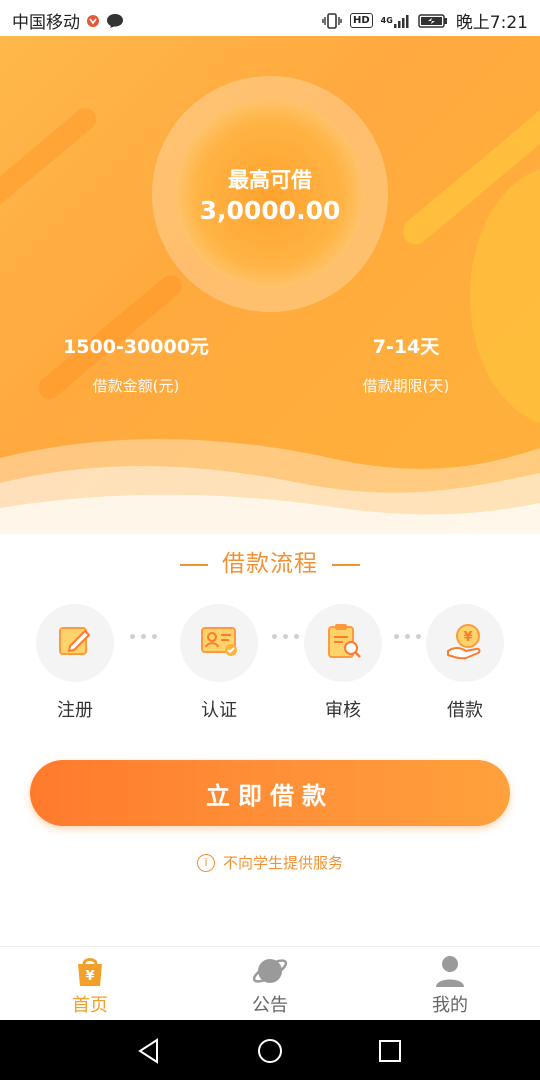 This screenshot has height=1080, width=540. What do you see at coordinates (433, 20) in the screenshot?
I see `battery-icon` at bounding box center [433, 20].